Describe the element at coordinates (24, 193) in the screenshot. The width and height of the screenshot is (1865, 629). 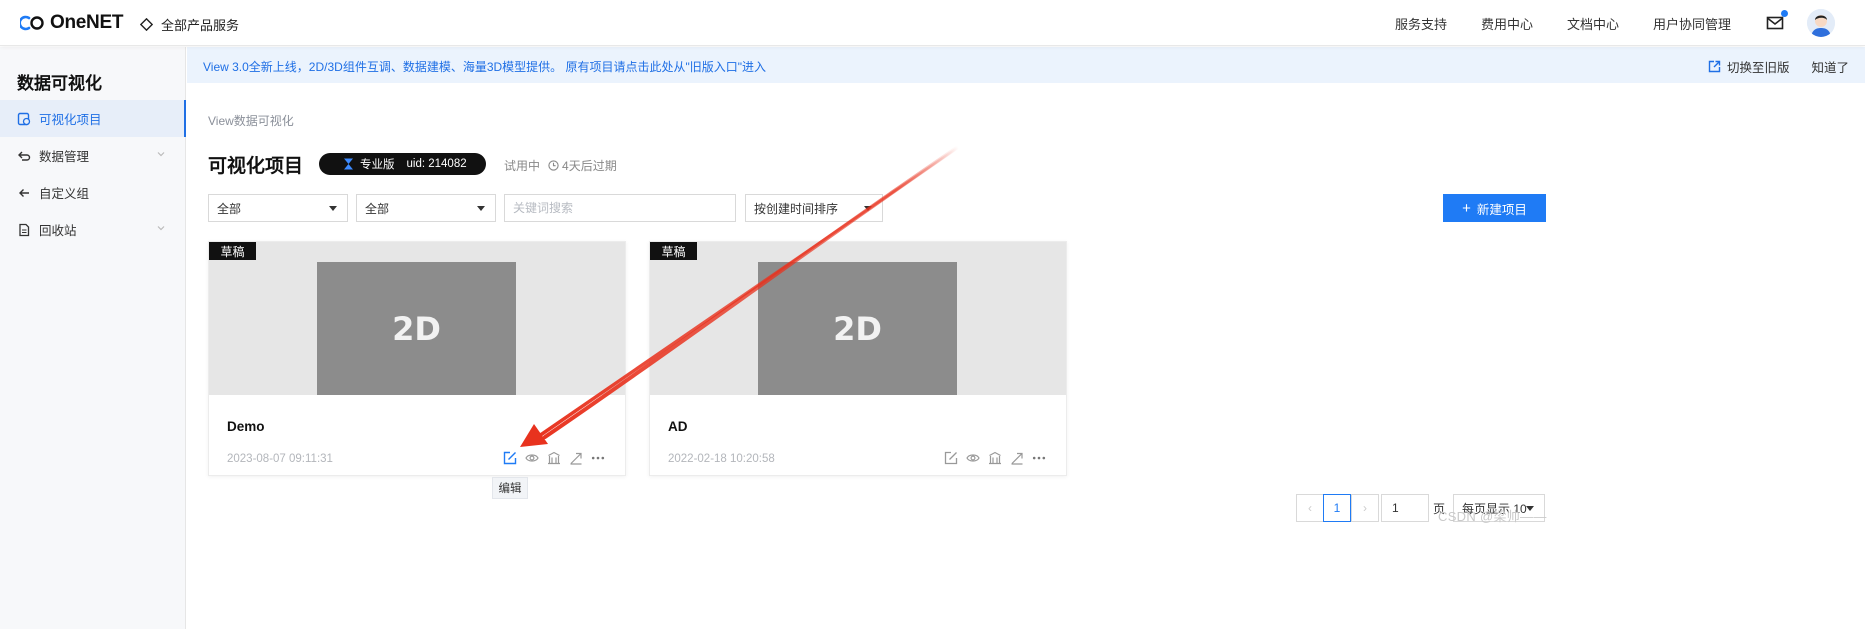
I see `arrow-left-icon` at that location.